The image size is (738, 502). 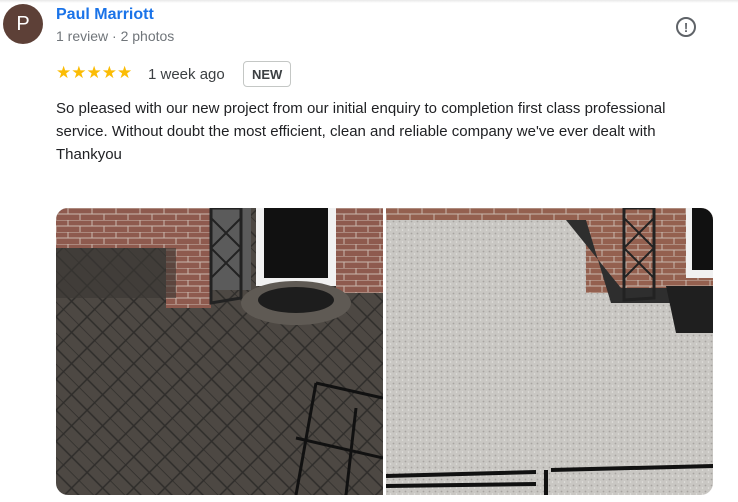 I want to click on new-badge: NEW, so click(x=267, y=74).